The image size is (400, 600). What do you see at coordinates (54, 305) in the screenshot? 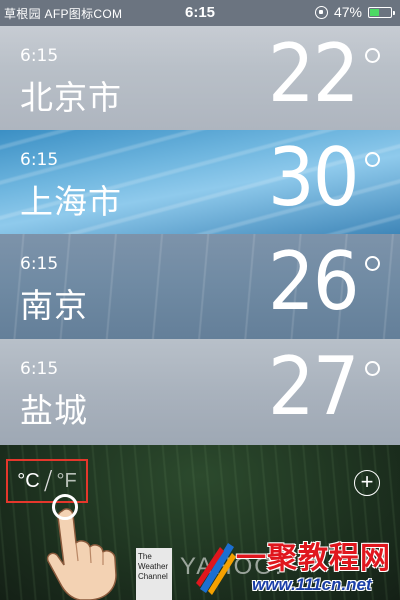
I see `city-name: 南京` at bounding box center [54, 305].